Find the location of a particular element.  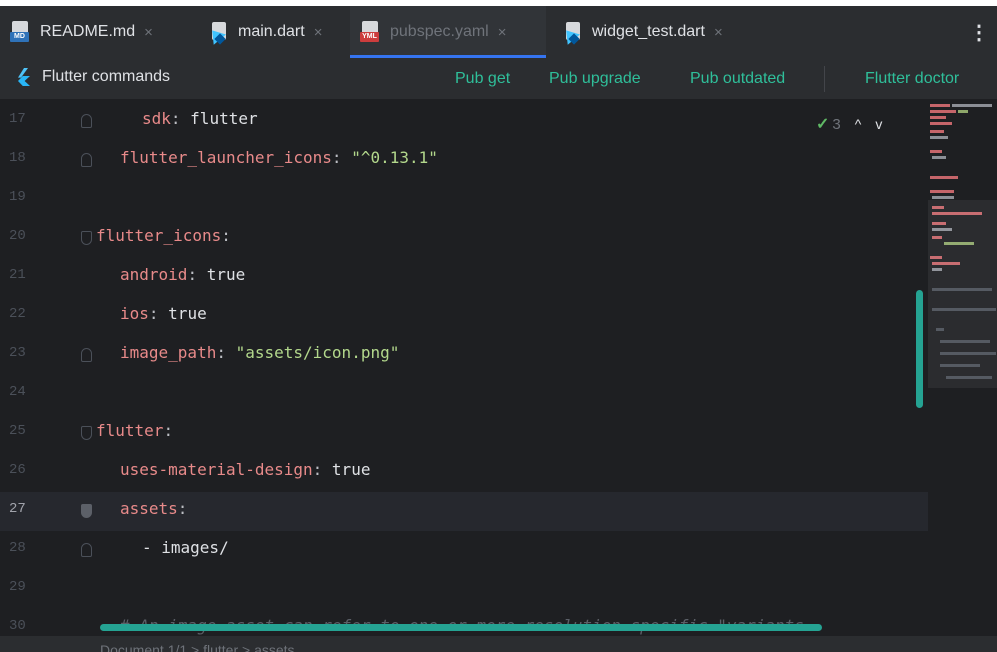

tab-pubspec-yaml: YML pubspec.yaml × is located at coordinates (448, 32).